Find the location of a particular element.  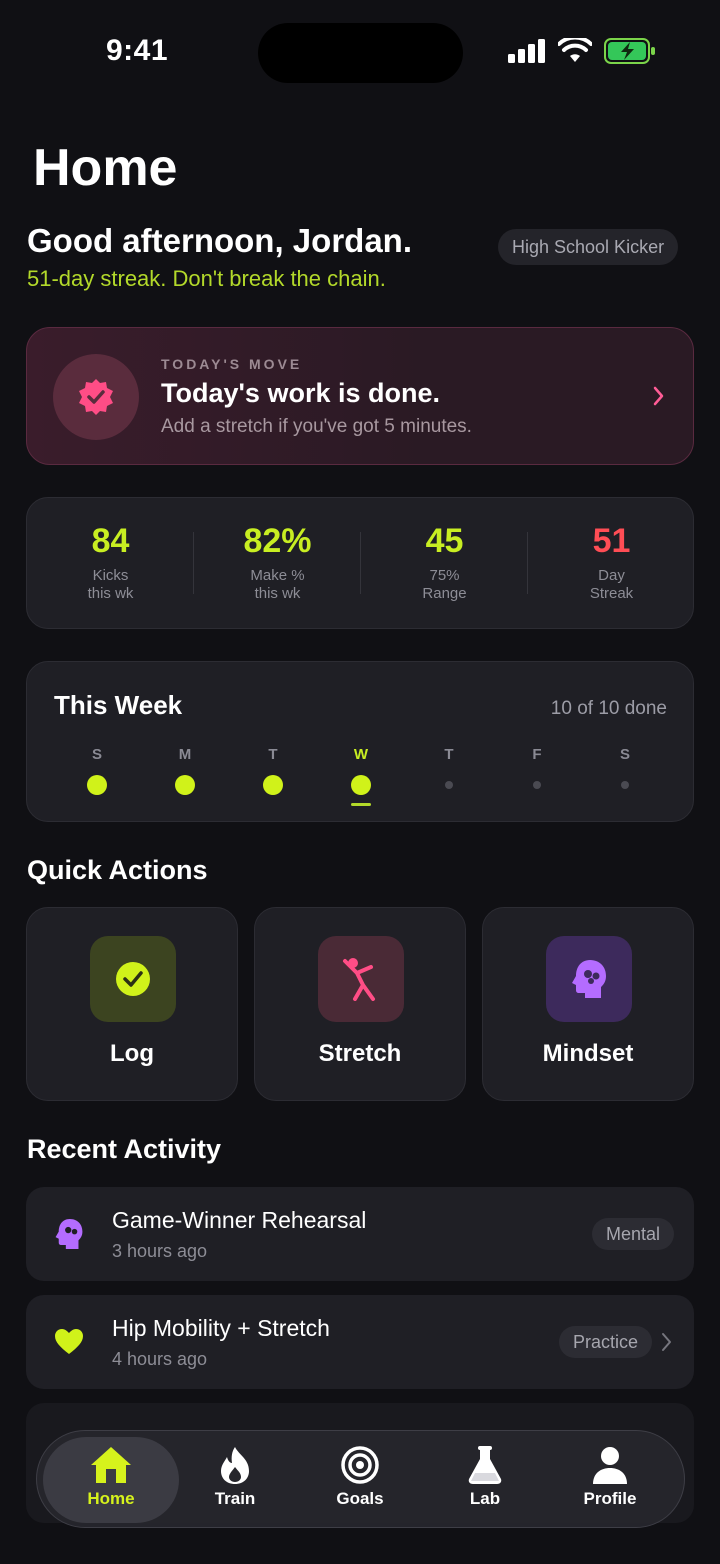

tab-bar: Home Train Goals Lab Profile is located at coordinates (360, 1479).